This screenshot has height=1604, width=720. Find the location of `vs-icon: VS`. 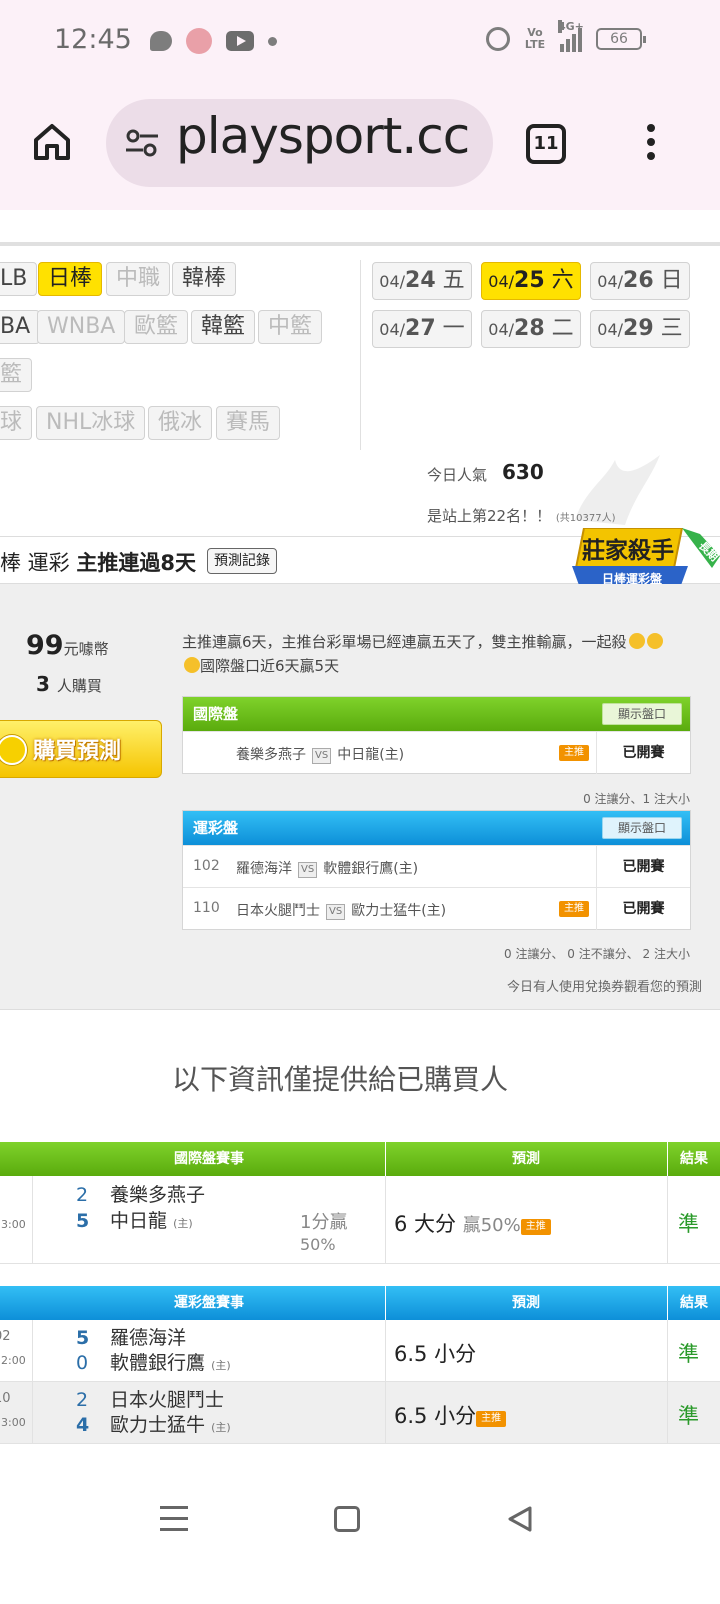

vs-icon: VS is located at coordinates (308, 870).